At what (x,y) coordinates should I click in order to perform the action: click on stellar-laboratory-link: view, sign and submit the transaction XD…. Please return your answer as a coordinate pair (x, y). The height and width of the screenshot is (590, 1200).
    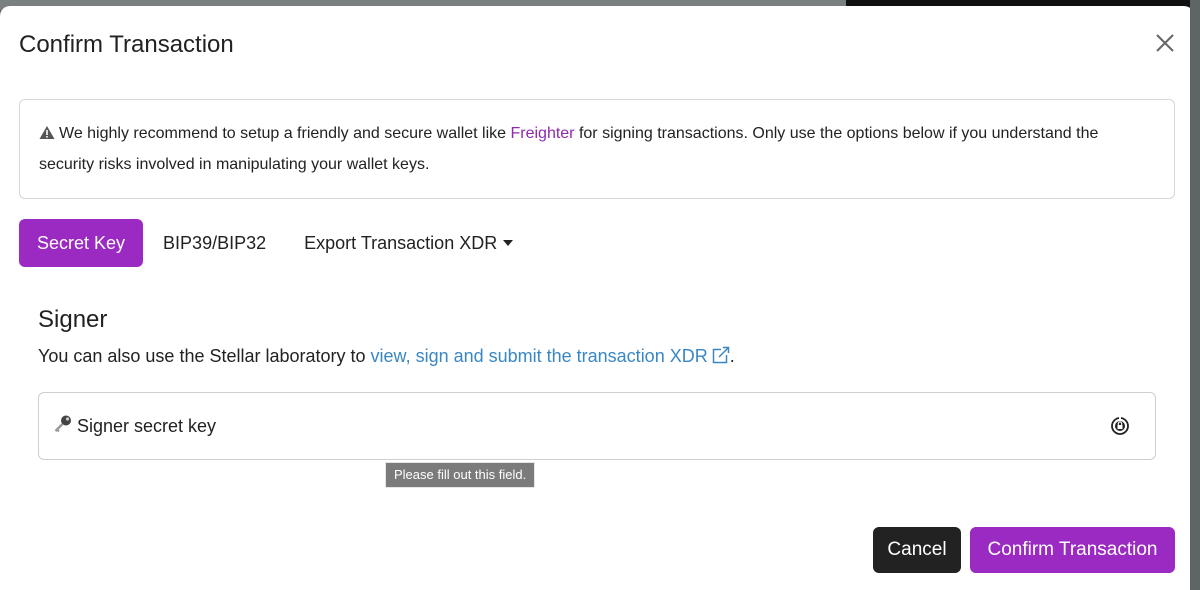
    Looking at the image, I should click on (550, 356).